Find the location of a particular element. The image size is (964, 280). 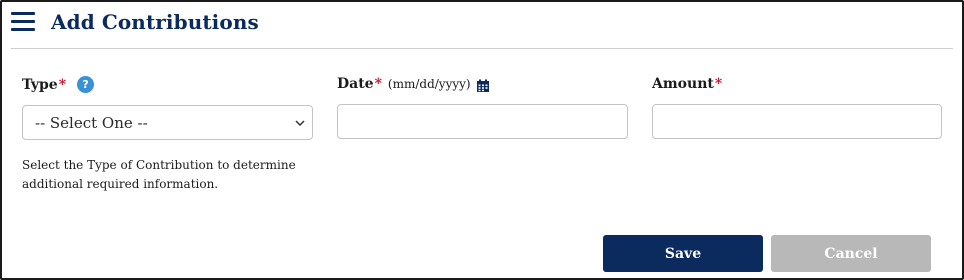

question-icon: ? is located at coordinates (86, 84).